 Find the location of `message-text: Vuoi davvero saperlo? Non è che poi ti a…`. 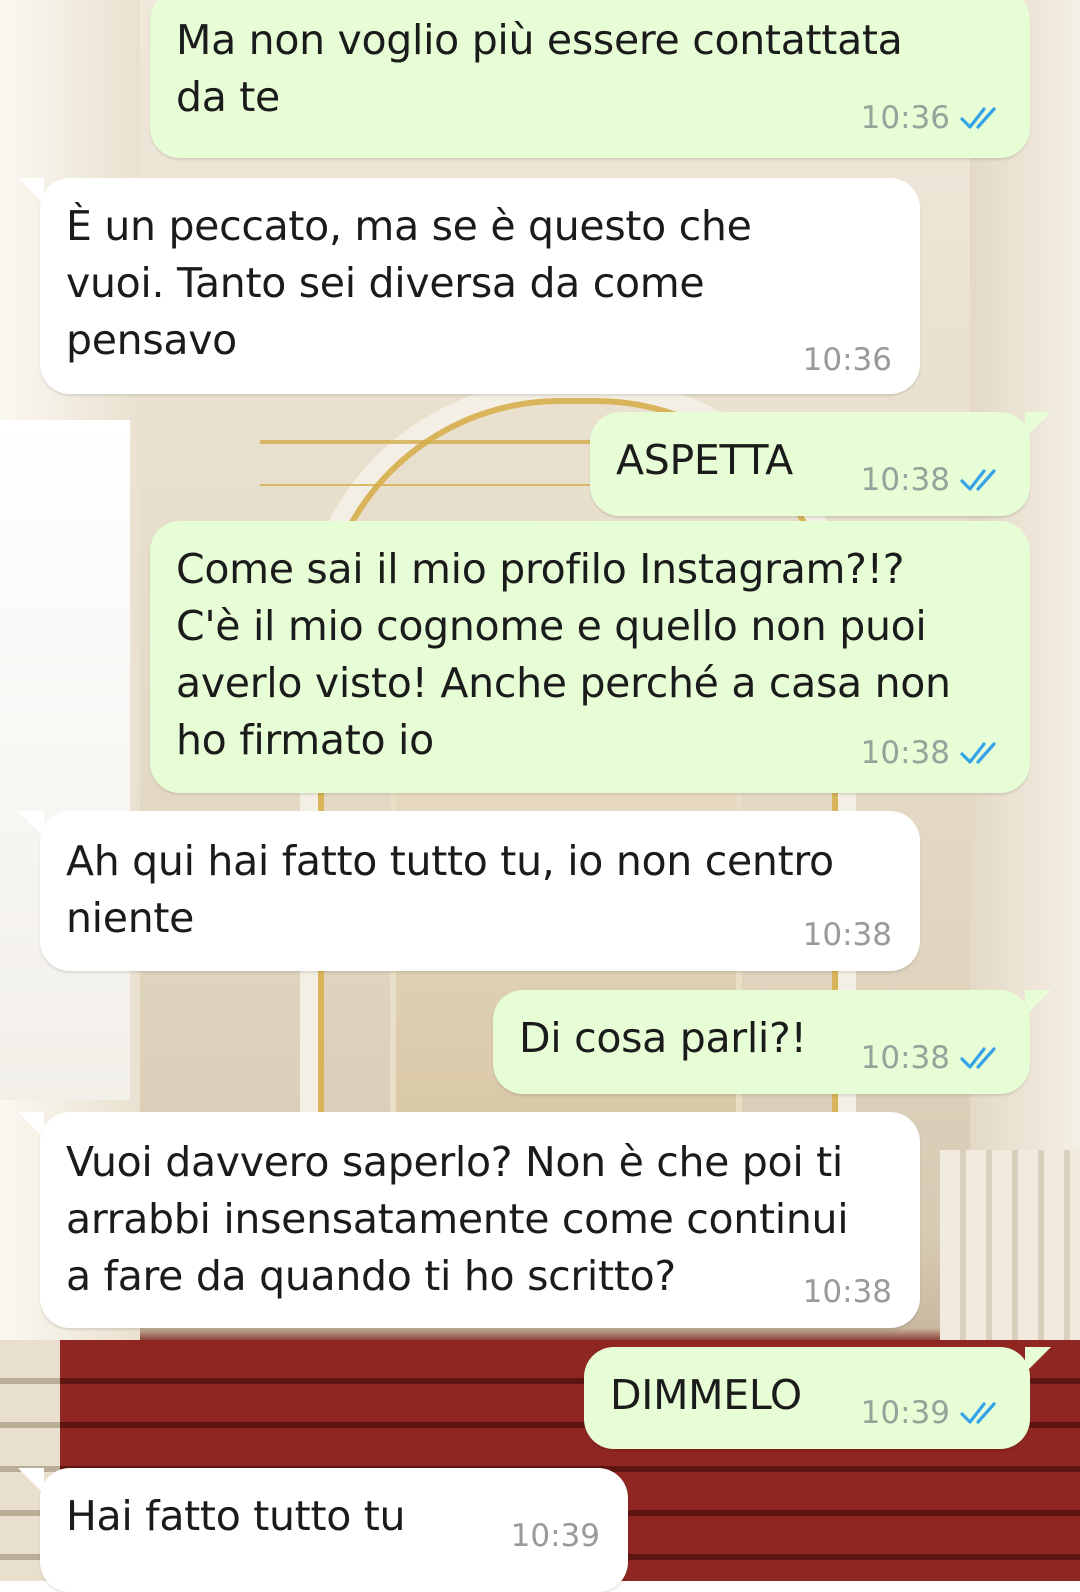

message-text: Vuoi davvero saperlo? Non è che poi ti a… is located at coordinates (457, 1219).